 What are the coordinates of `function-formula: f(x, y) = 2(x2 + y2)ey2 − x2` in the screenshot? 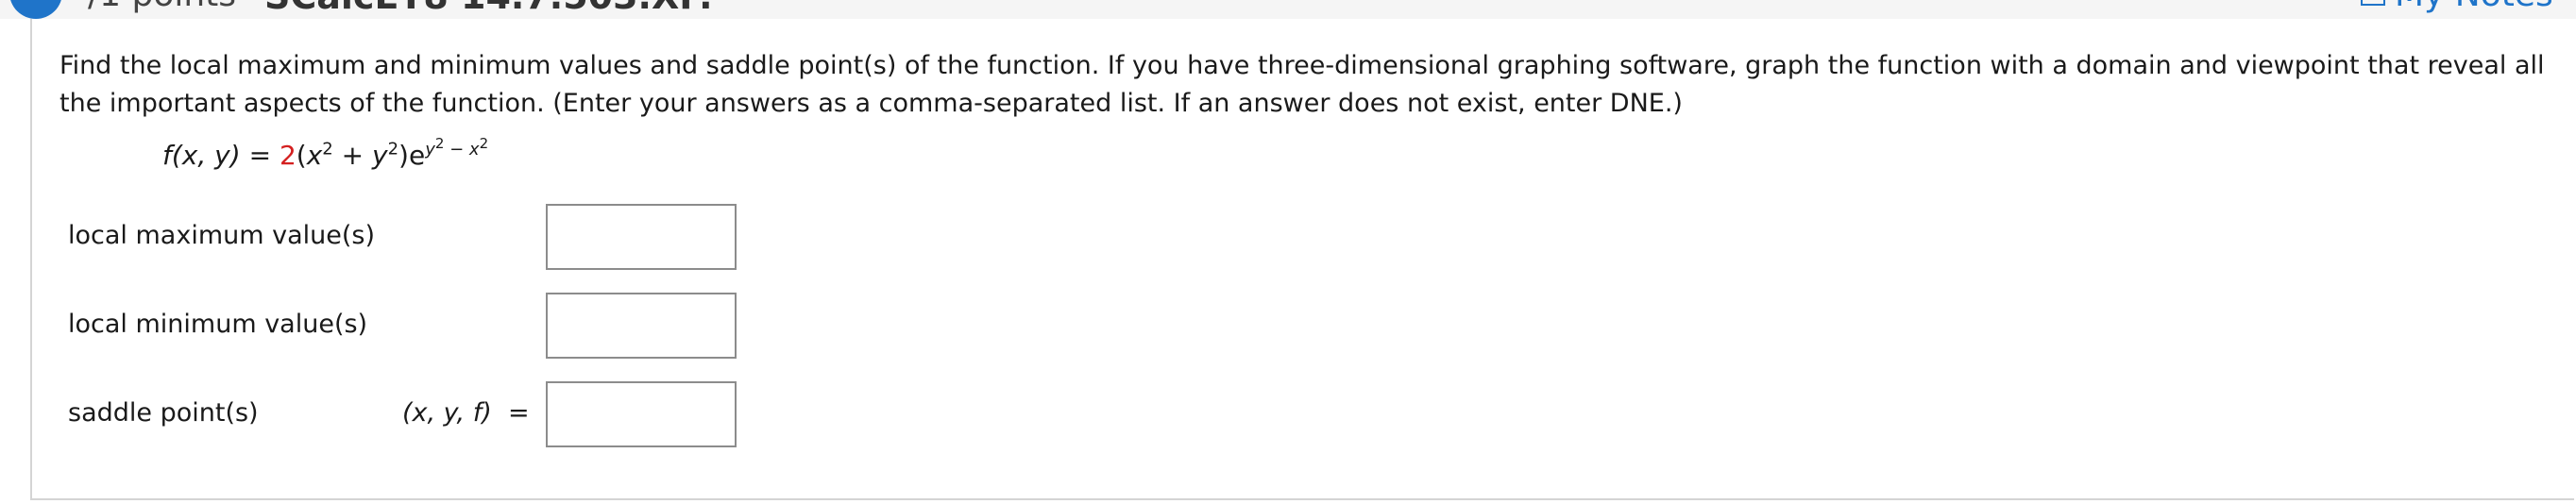 It's located at (325, 153).